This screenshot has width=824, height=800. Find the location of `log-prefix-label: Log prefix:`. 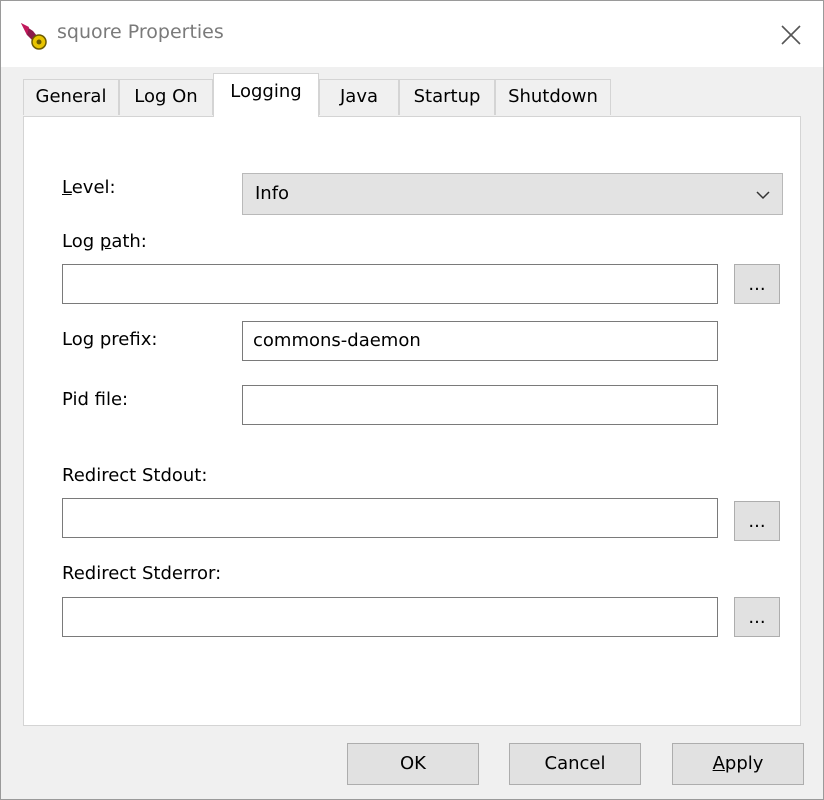

log-prefix-label: Log prefix: is located at coordinates (110, 339).